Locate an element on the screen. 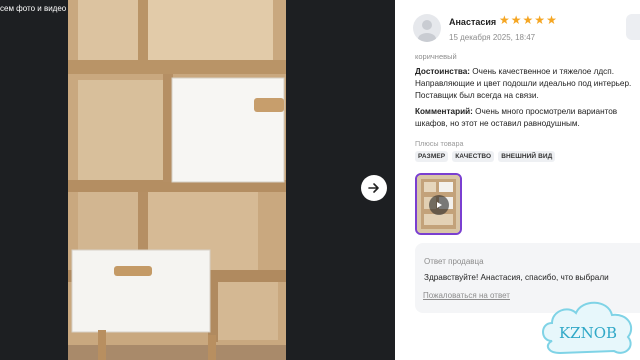 This screenshot has width=640, height=360. product-color: коричневый is located at coordinates (436, 56).